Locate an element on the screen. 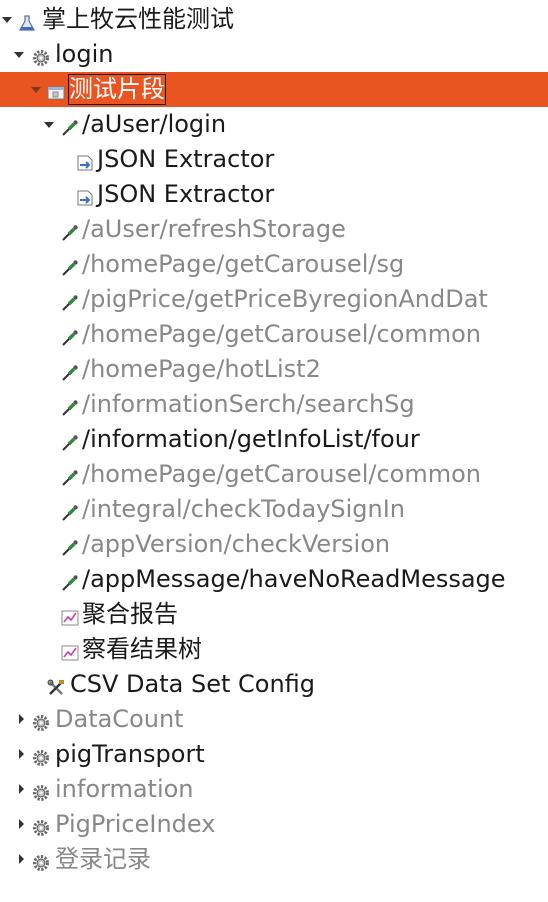  thread-group-label: pigTransport is located at coordinates (130, 754).